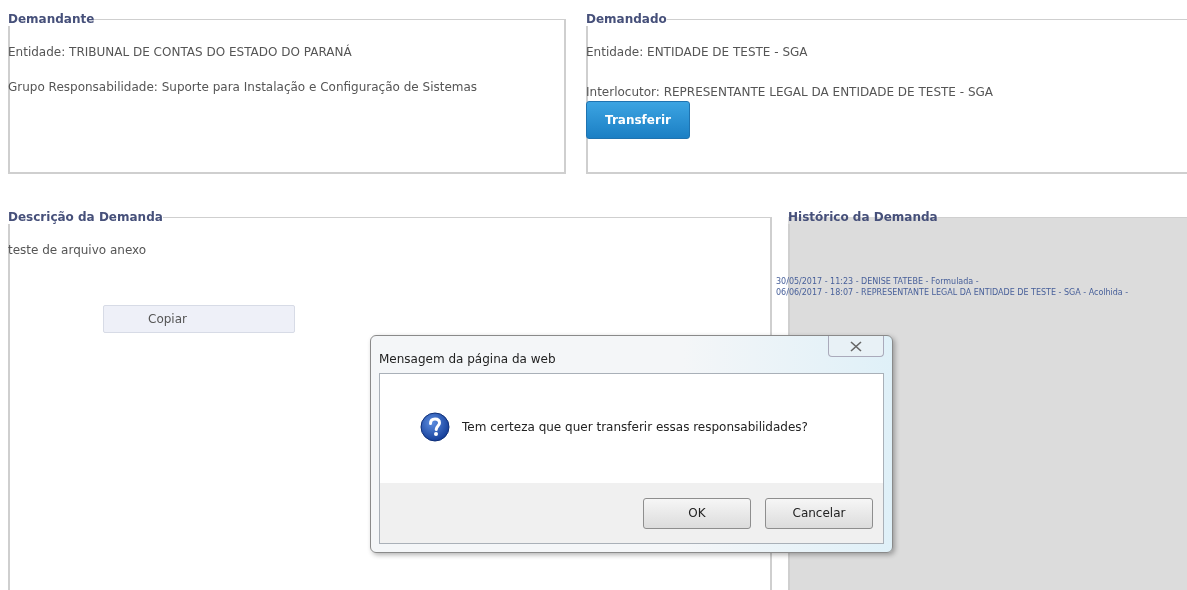  What do you see at coordinates (697, 513) in the screenshot?
I see `dialog-button: OK` at bounding box center [697, 513].